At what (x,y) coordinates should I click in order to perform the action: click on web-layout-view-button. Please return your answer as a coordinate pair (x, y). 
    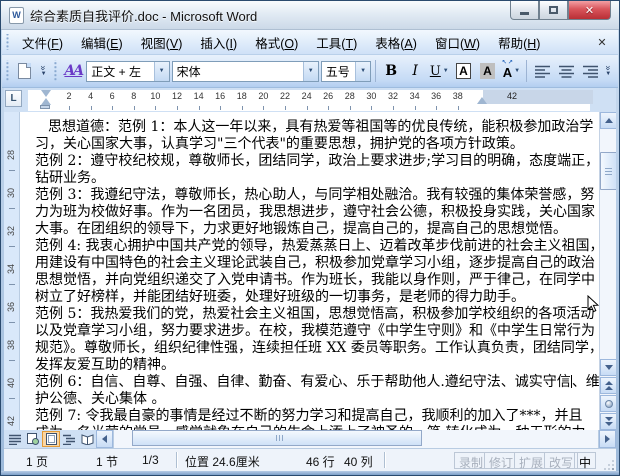
    Looking at the image, I should click on (33, 439).